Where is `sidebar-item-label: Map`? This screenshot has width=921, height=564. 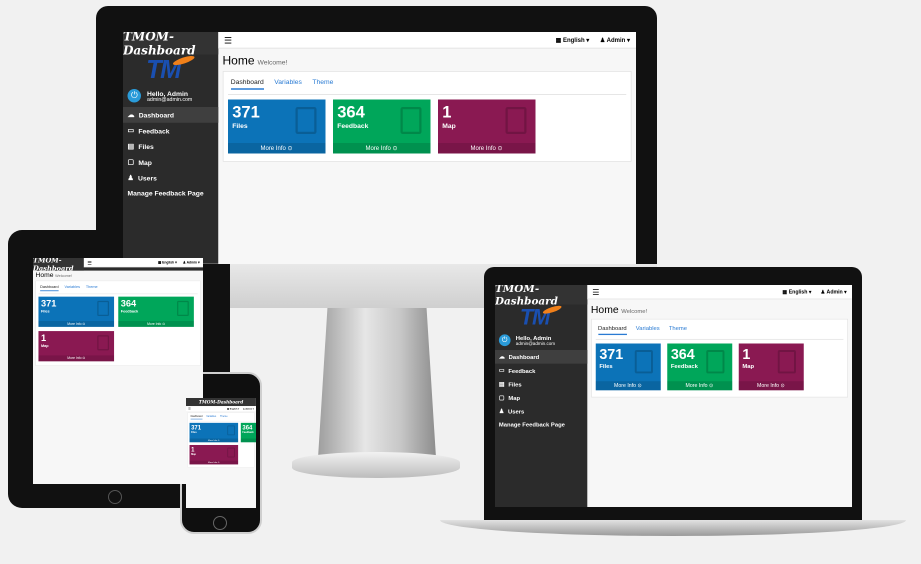
sidebar-item-label: Map is located at coordinates (145, 162).